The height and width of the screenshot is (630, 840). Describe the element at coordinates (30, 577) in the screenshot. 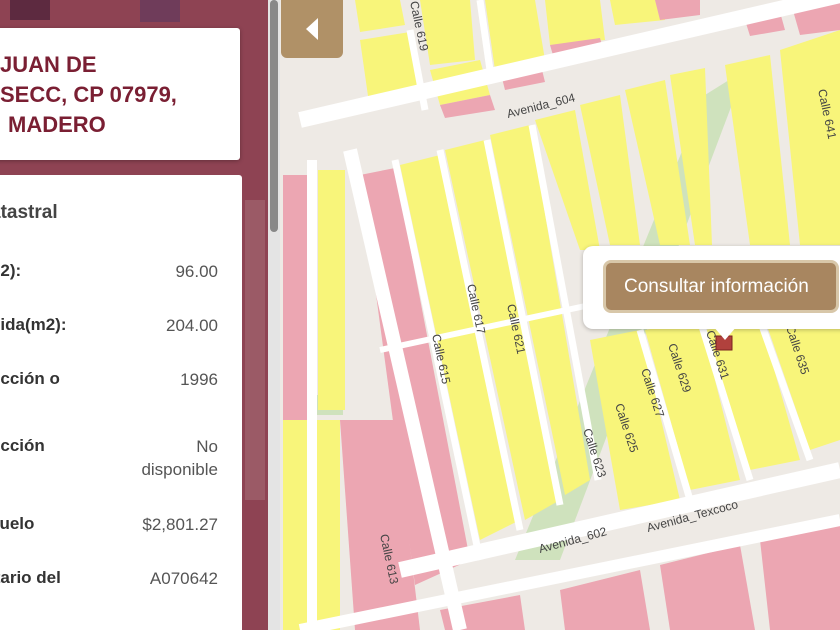

I see `row-label: itario del` at that location.